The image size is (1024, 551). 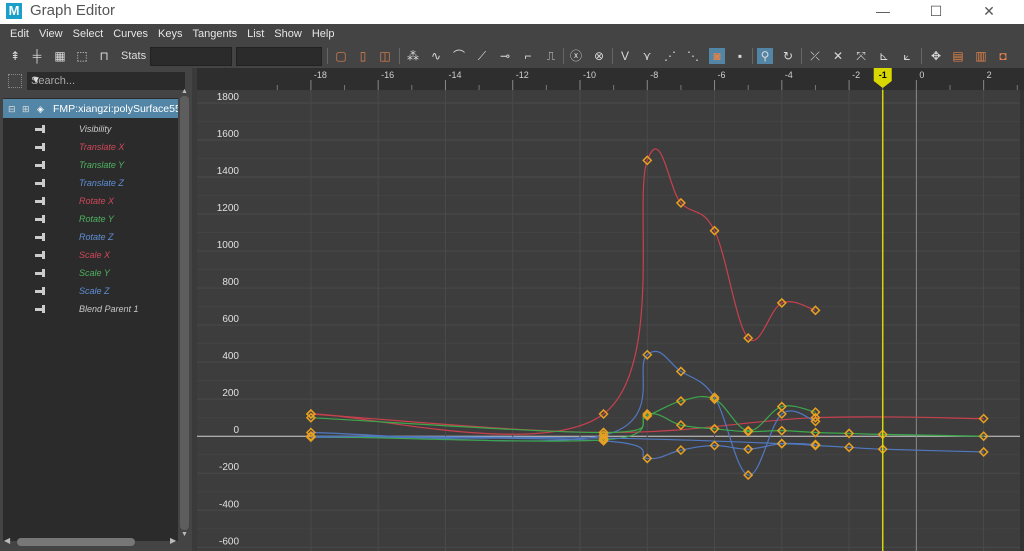 I want to click on horizontal-scrollbar, so click(x=76, y=542).